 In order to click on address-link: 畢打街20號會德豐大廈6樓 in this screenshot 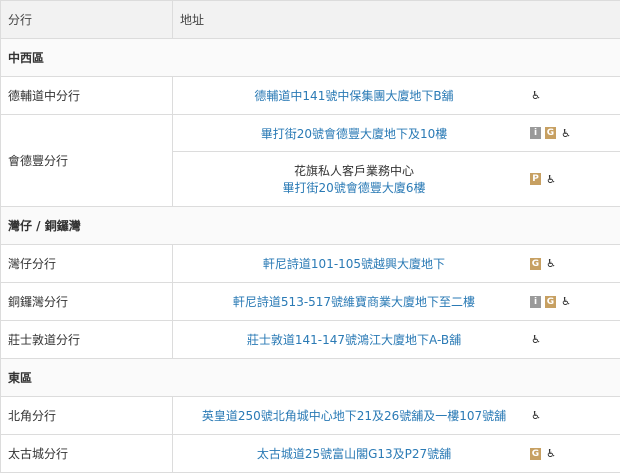, I will do `click(354, 187)`.